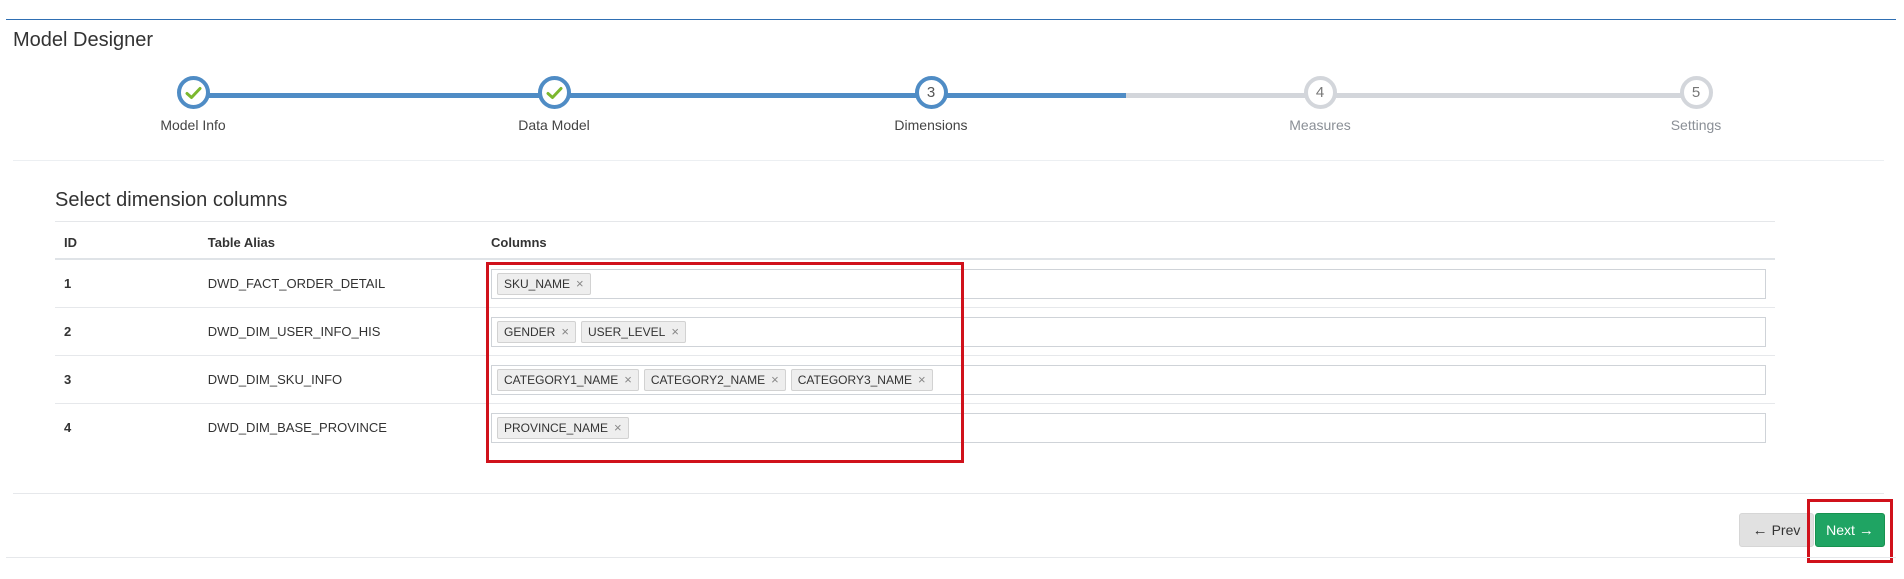 The height and width of the screenshot is (579, 1904). I want to click on wizard-step-model-info: Model Info, so click(193, 104).